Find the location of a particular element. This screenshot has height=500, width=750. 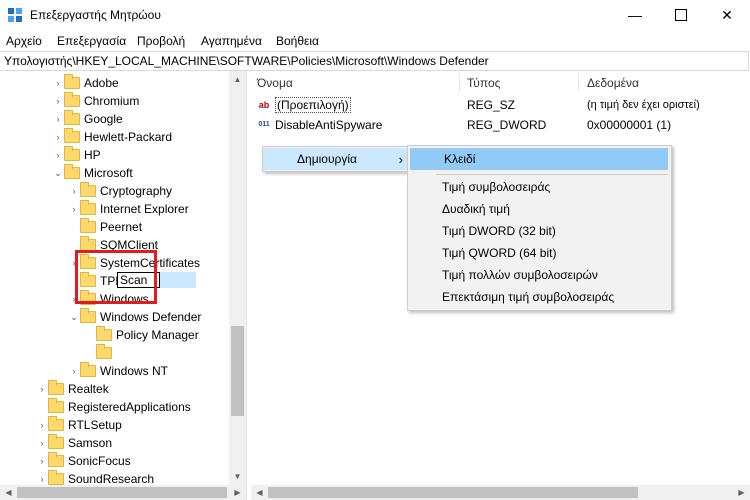

menu-view: Προβολή is located at coordinates (161, 41).